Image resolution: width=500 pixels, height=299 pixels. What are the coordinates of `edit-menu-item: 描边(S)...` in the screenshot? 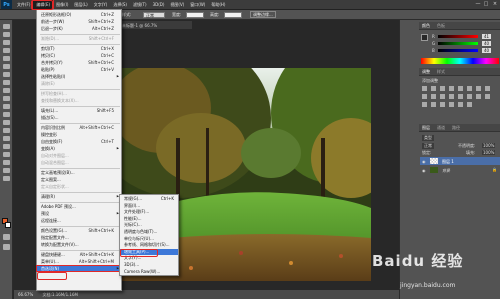 It's located at (79, 117).